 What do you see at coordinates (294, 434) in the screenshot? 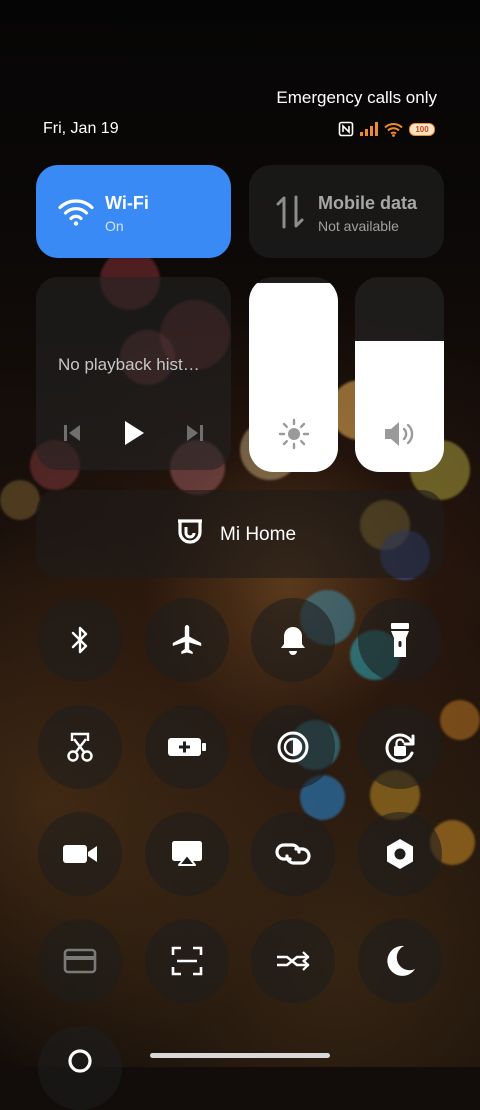
I see `brightness-icon` at bounding box center [294, 434].